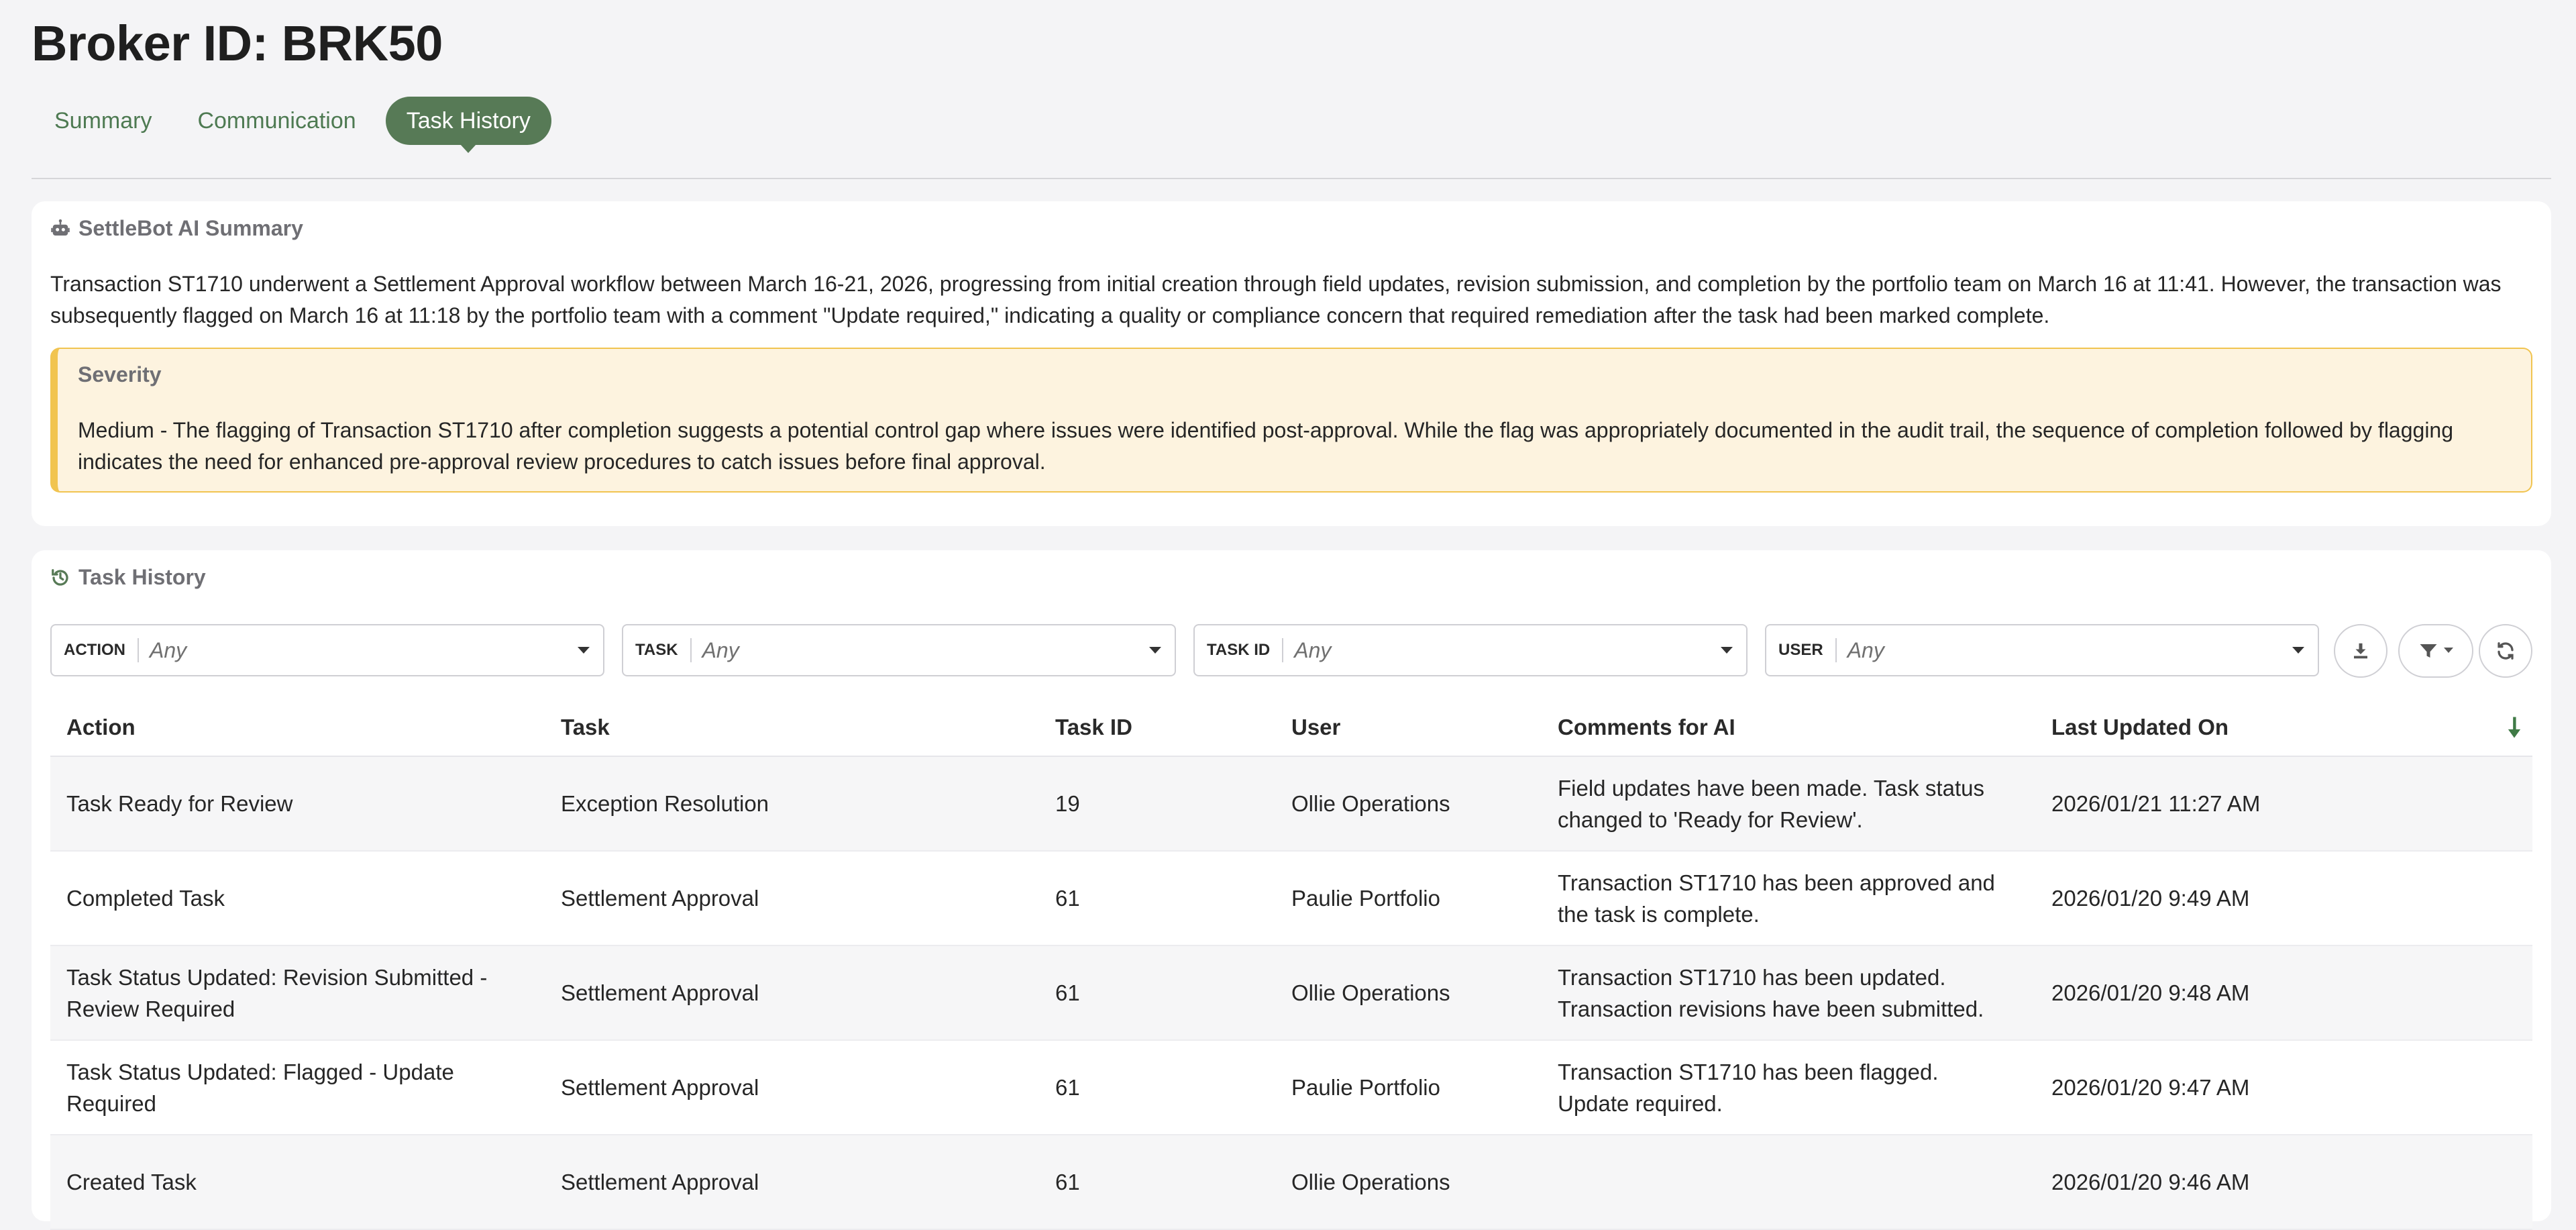 The width and height of the screenshot is (2576, 1230). Describe the element at coordinates (1067, 803) in the screenshot. I see `cell-task-id: 19` at that location.